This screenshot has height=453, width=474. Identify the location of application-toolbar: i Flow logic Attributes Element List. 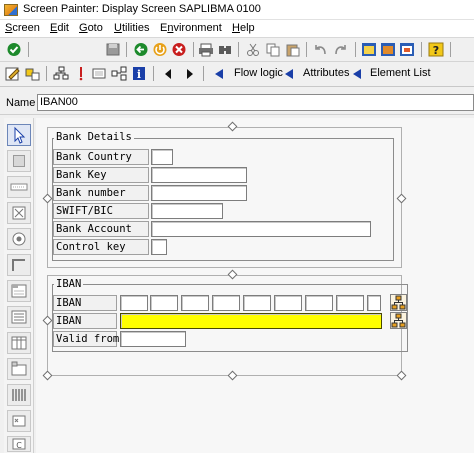
(237, 74).